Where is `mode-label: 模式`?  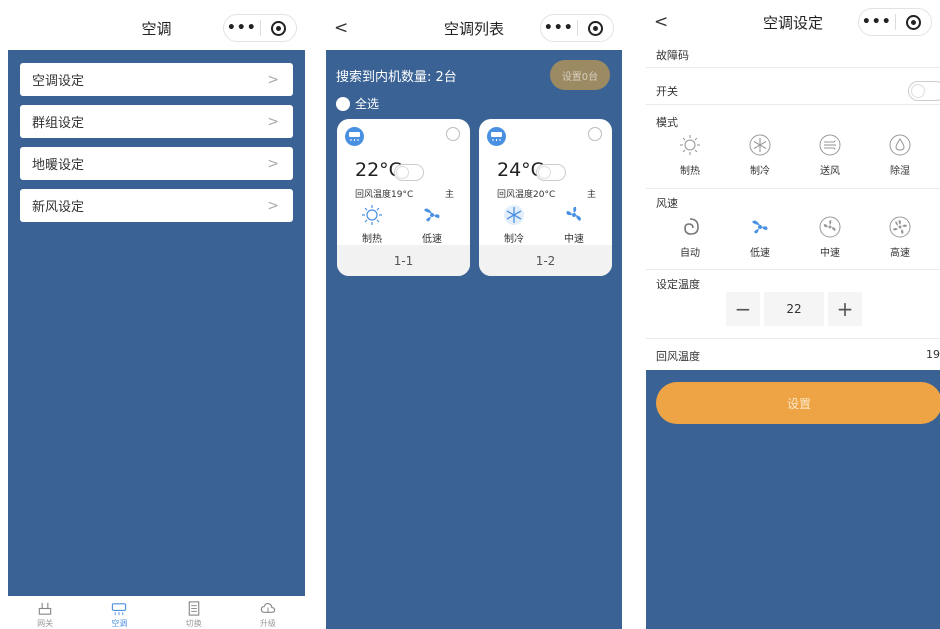 mode-label: 模式 is located at coordinates (667, 122).